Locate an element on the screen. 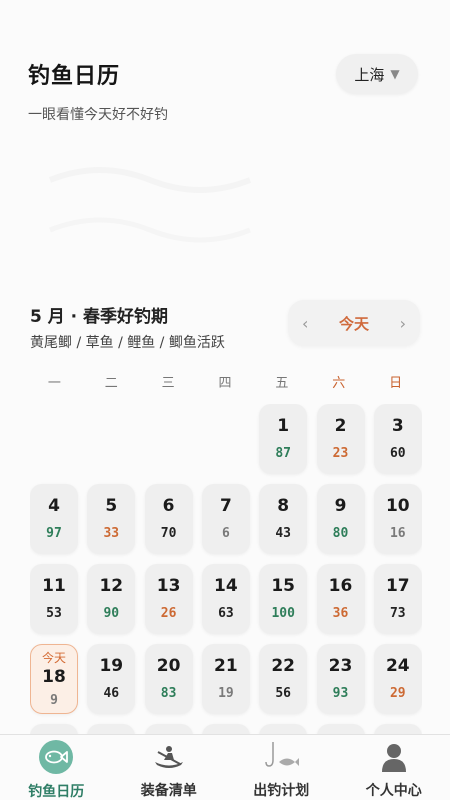 The height and width of the screenshot is (800, 450). page-subtitle: 一眼看懂今天好不好钓 is located at coordinates (98, 115).